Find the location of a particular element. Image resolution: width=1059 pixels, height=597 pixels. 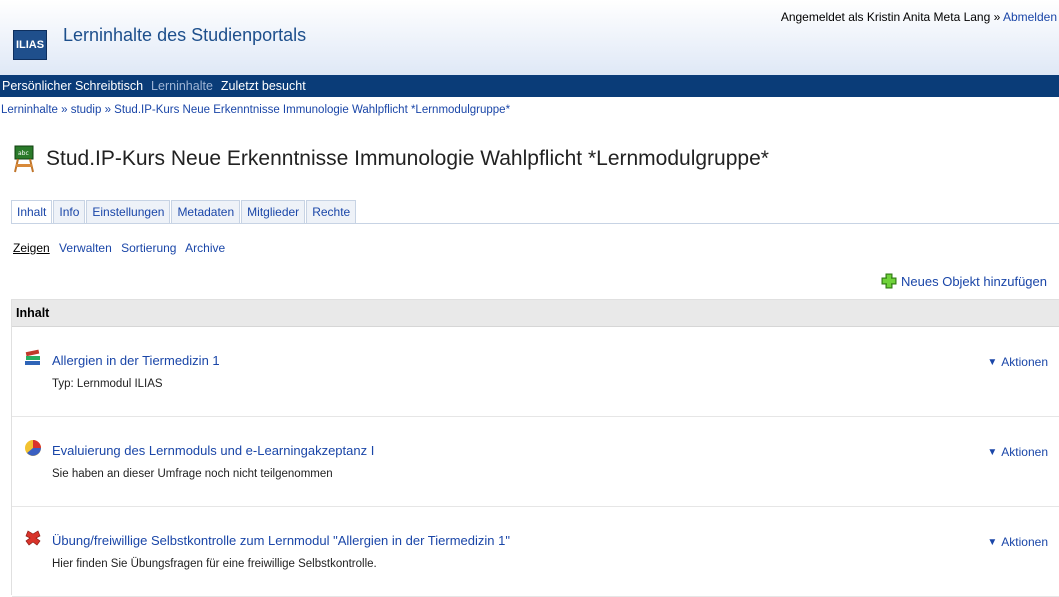

svg-text: abc is located at coordinates (23, 153).